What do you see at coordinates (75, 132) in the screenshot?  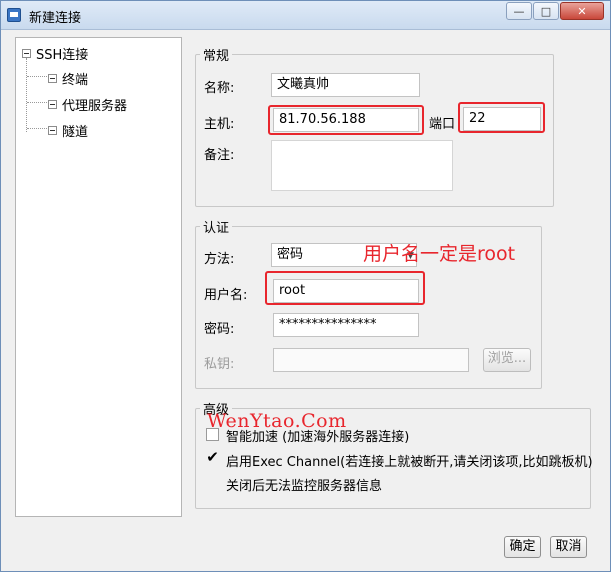 I see `tree-item-label: 隧道` at bounding box center [75, 132].